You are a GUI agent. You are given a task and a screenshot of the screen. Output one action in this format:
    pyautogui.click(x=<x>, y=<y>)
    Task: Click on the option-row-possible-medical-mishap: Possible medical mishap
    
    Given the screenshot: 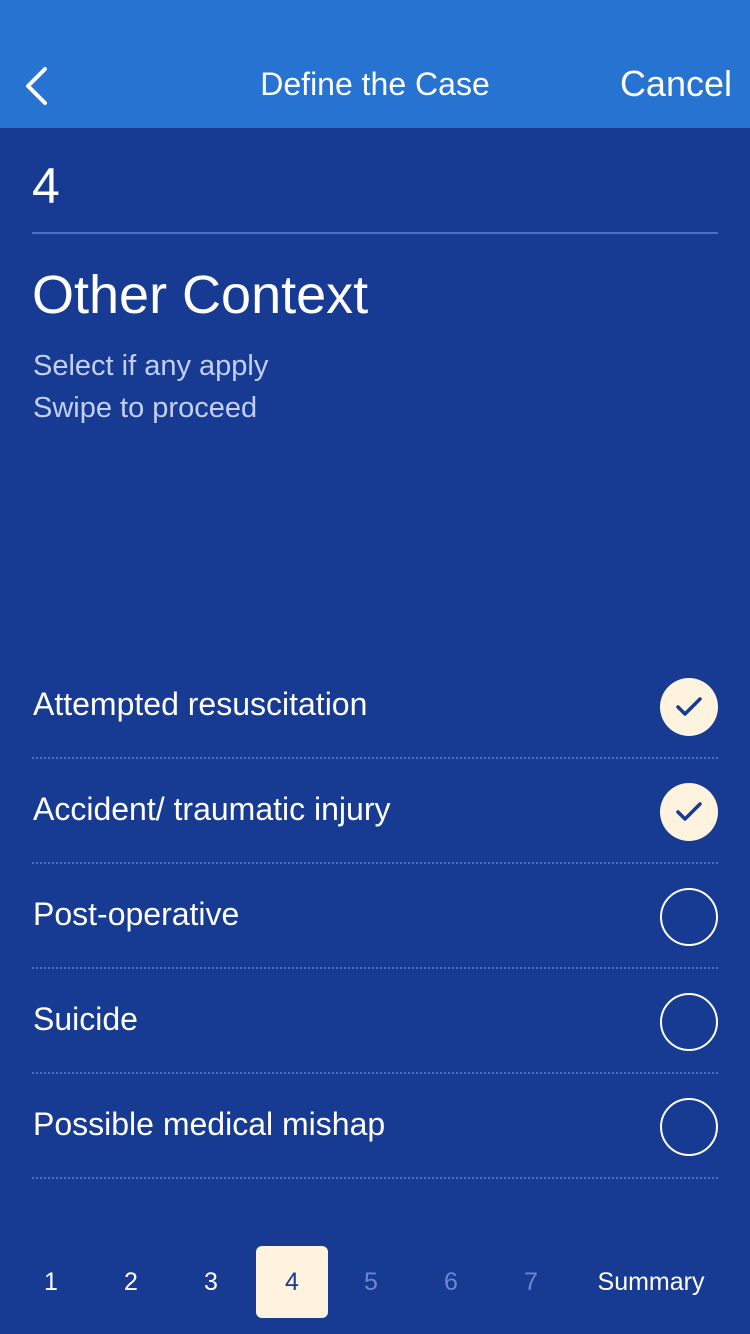 What is the action you would take?
    pyautogui.click(x=375, y=1126)
    